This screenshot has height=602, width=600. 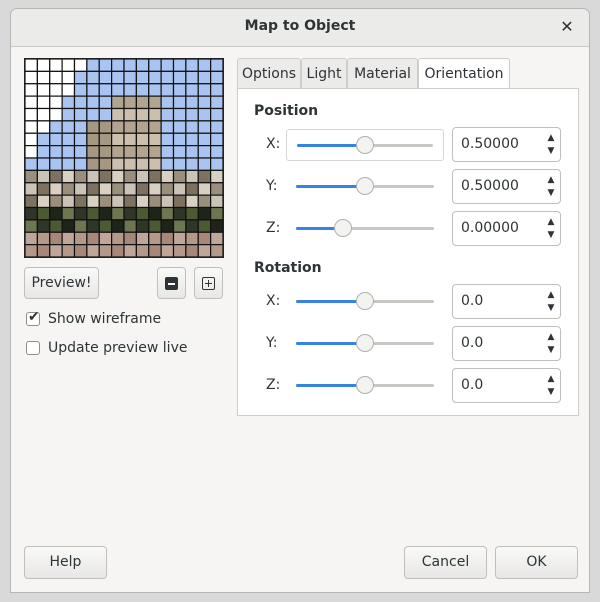 I want to click on position-z-value: 0.00000, so click(x=490, y=228).